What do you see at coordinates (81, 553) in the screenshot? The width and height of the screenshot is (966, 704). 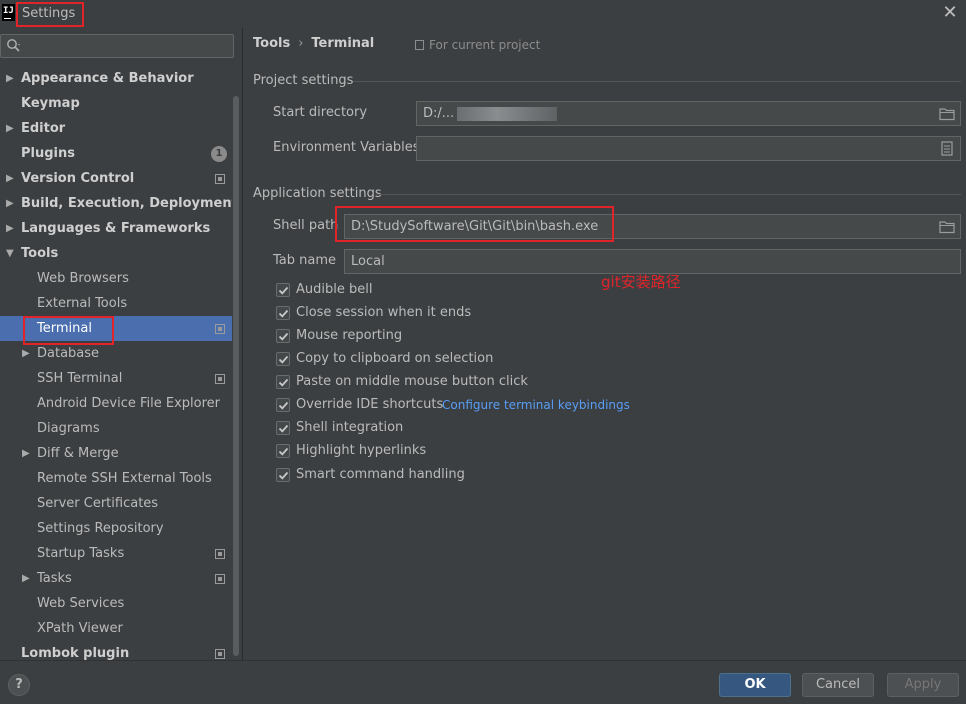 I see `sidebar-item-label: Startup Tasks` at bounding box center [81, 553].